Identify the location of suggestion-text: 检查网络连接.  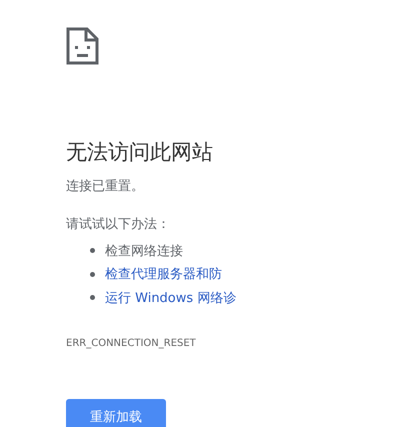
(144, 251).